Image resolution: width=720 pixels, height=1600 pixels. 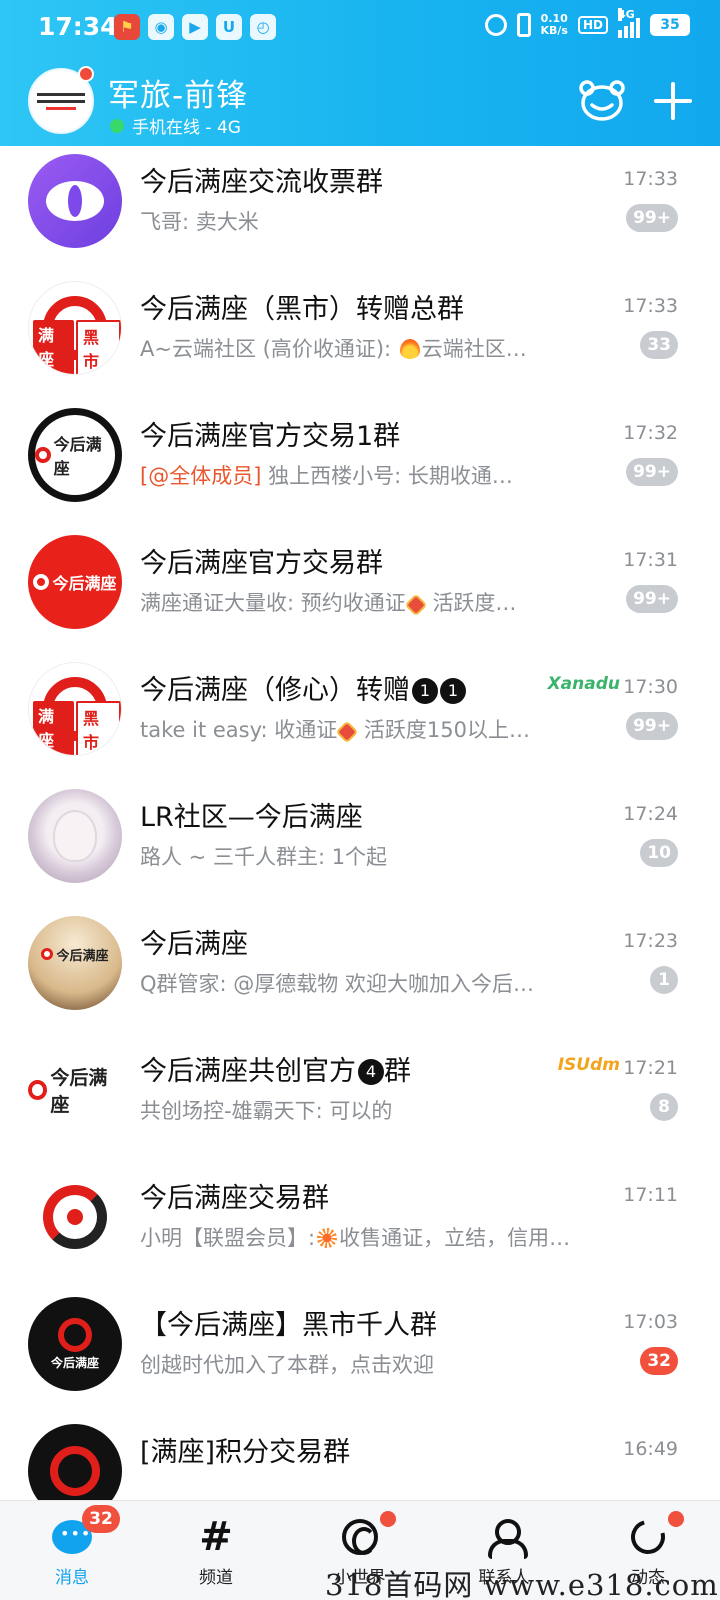 I want to click on message-time: 17:32, so click(x=650, y=433).